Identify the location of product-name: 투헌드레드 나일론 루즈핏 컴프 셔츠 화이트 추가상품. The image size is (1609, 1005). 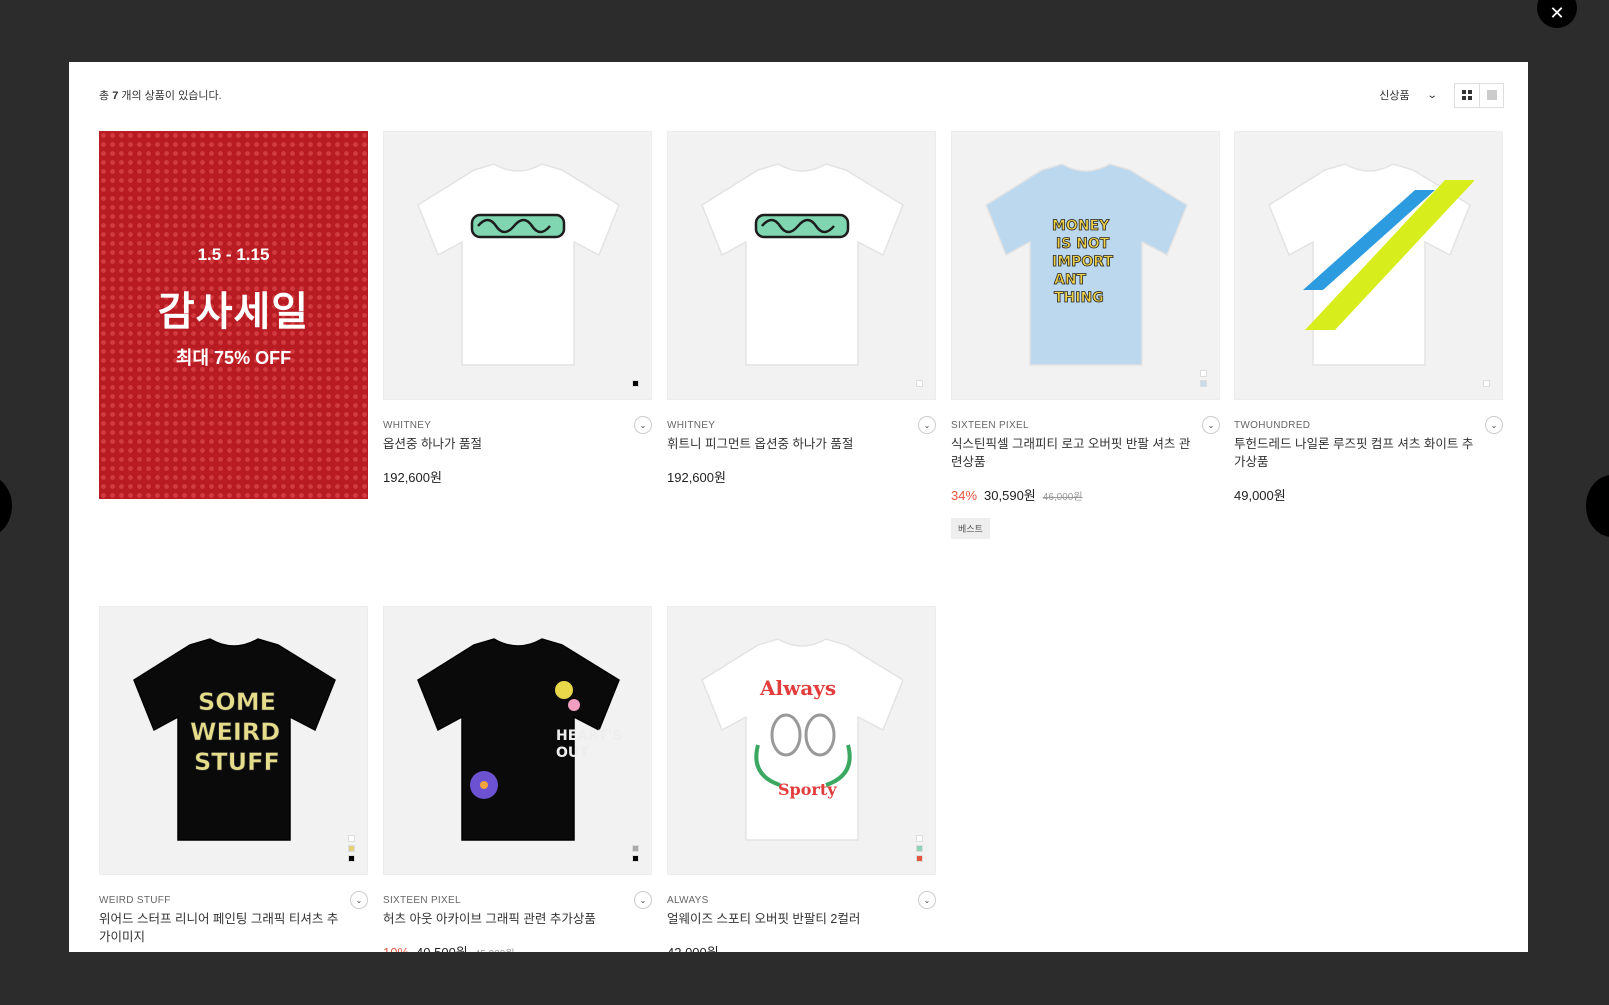
(1354, 453).